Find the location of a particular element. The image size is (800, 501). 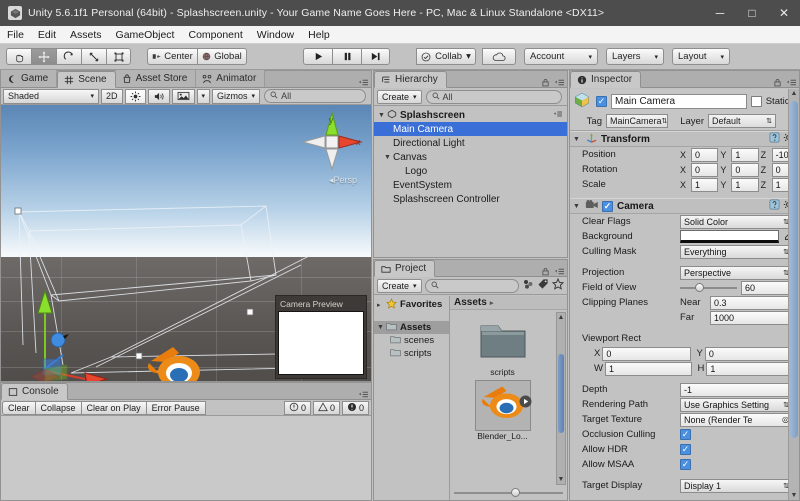

tab-inspector: Inspector is located at coordinates (606, 79).